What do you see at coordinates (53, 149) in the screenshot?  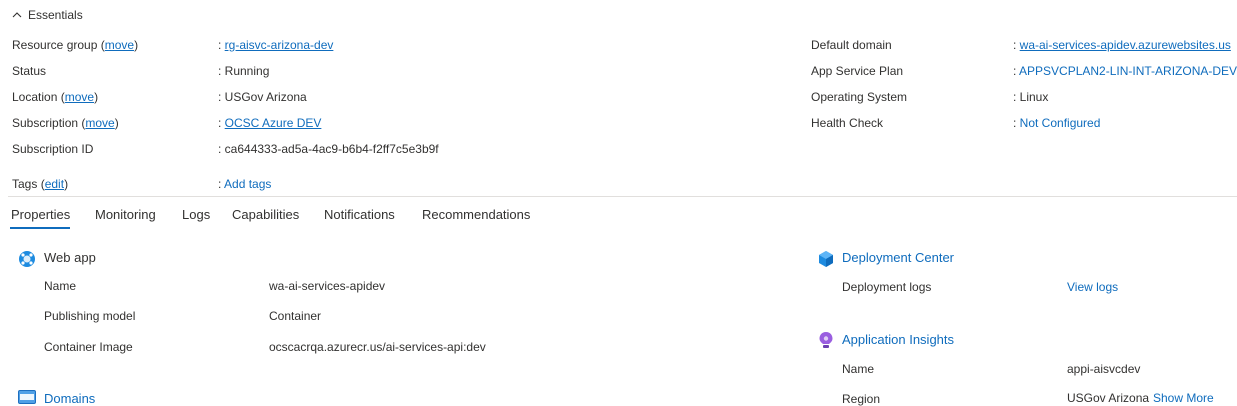 I see `subscription-id-label: Subscription ID` at bounding box center [53, 149].